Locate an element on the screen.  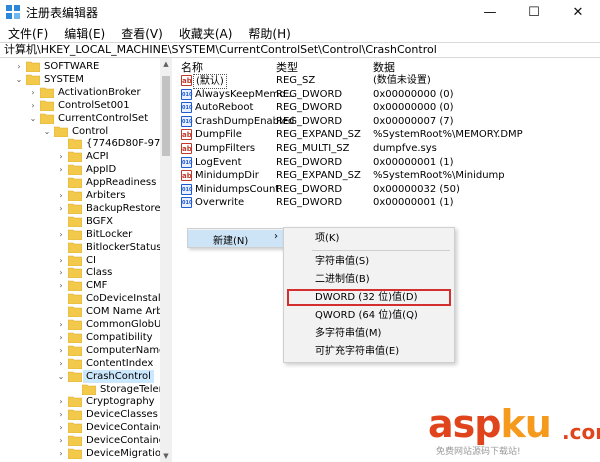
value-name: MinidumpsCount is located at coordinates (237, 189).